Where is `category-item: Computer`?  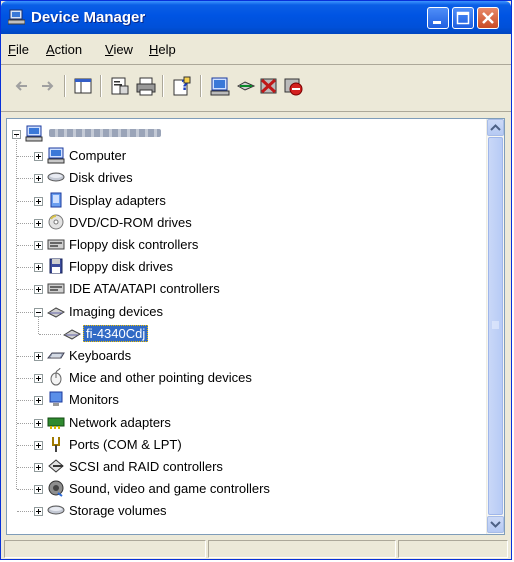
category-item: Computer is located at coordinates (242, 156).